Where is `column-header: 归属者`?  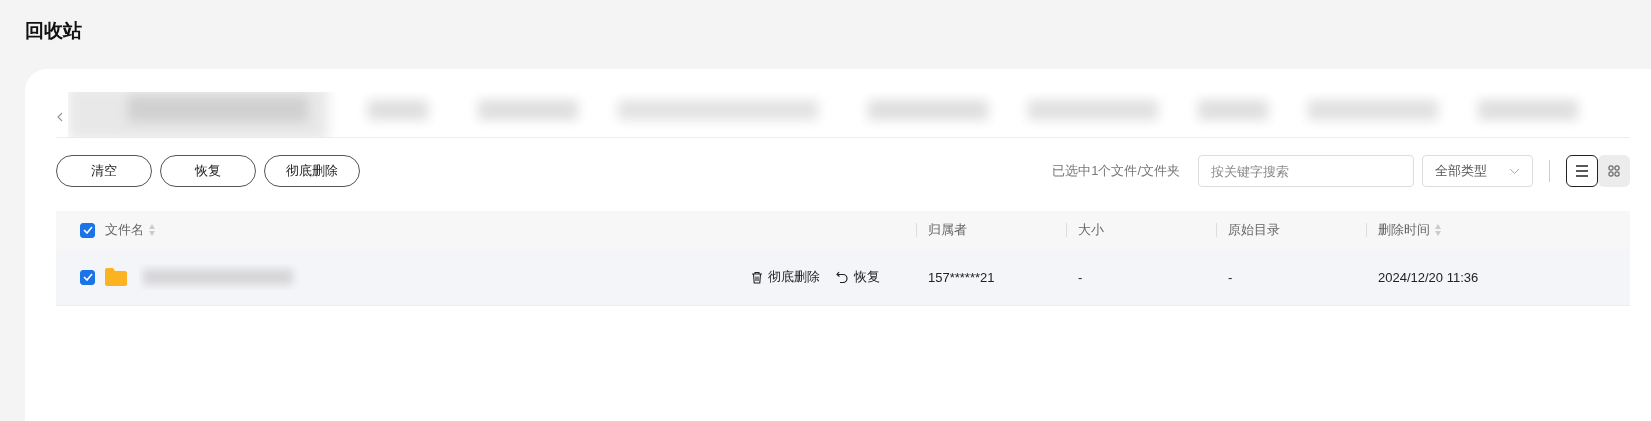
column-header: 归属者 is located at coordinates (947, 230).